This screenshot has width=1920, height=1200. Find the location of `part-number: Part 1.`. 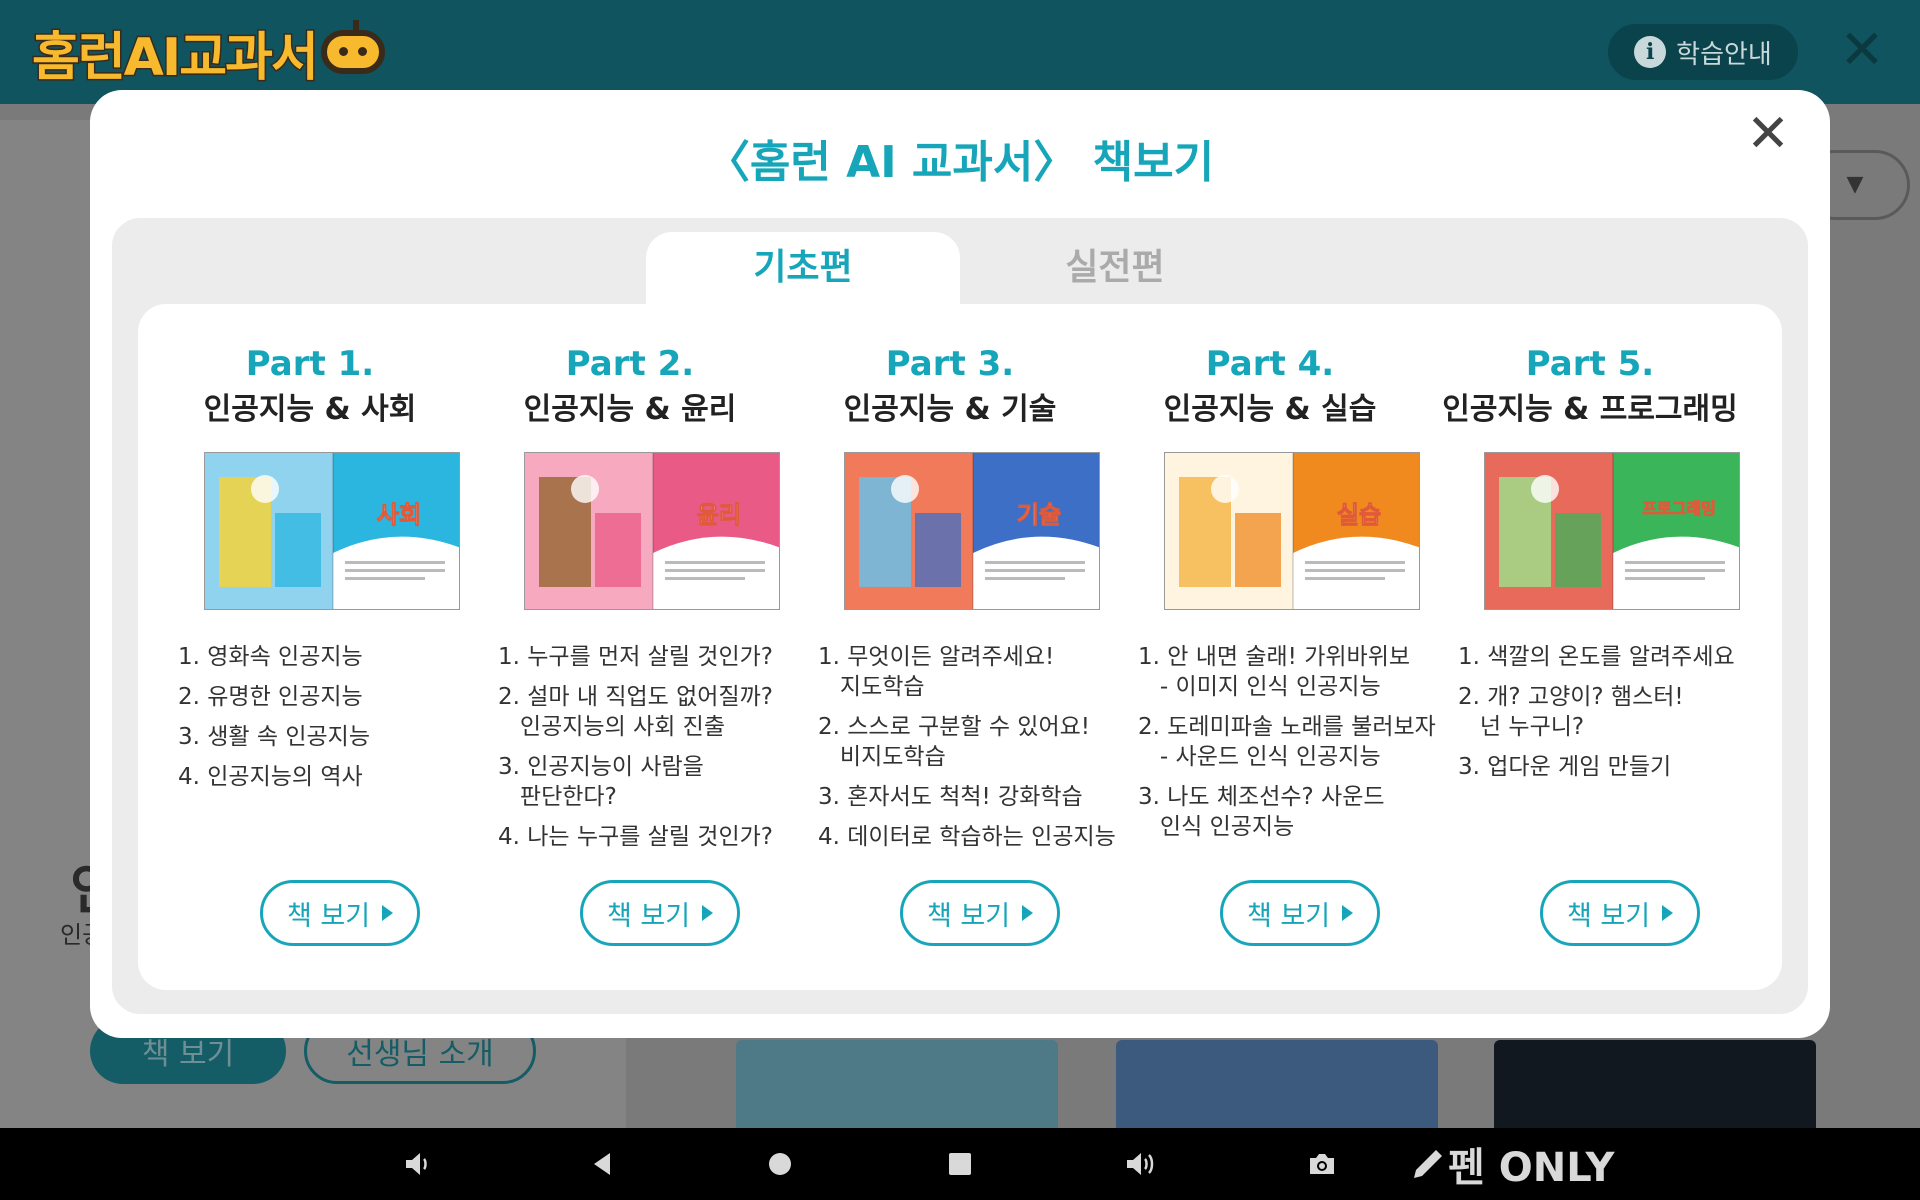

part-number: Part 1. is located at coordinates (310, 364).